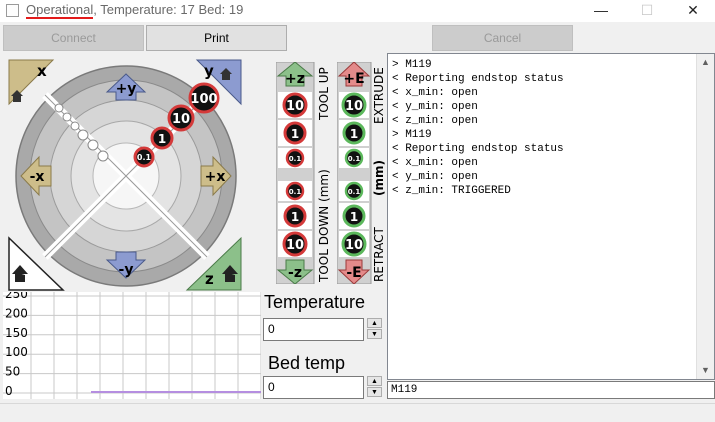 The width and height of the screenshot is (715, 422). I want to click on z-up-1-button: 1, so click(295, 133).